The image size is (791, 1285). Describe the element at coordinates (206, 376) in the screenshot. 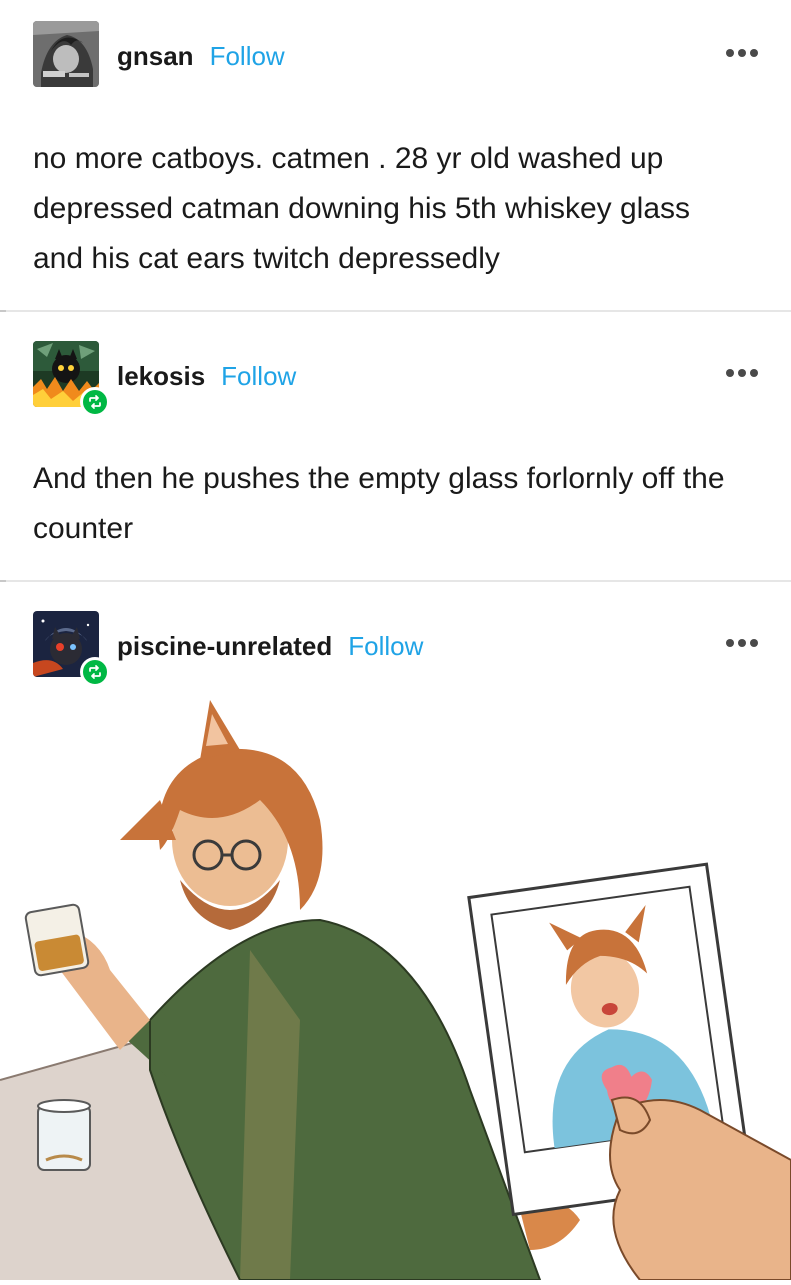

I see `name-row: lekosis Follow` at that location.